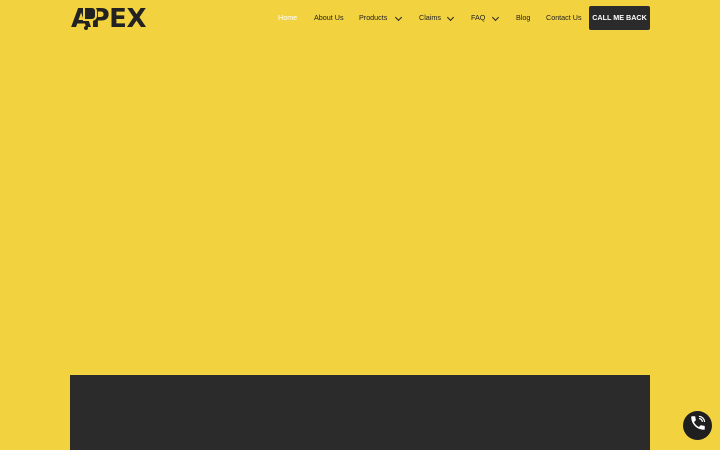 This screenshot has width=720, height=450. Describe the element at coordinates (287, 17) in the screenshot. I see `nav-item-home: Home` at that location.